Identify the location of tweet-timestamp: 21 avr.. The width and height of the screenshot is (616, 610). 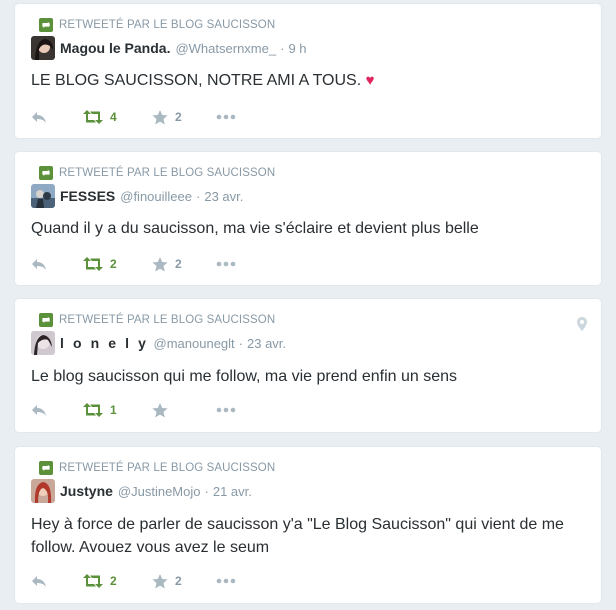
(232, 491).